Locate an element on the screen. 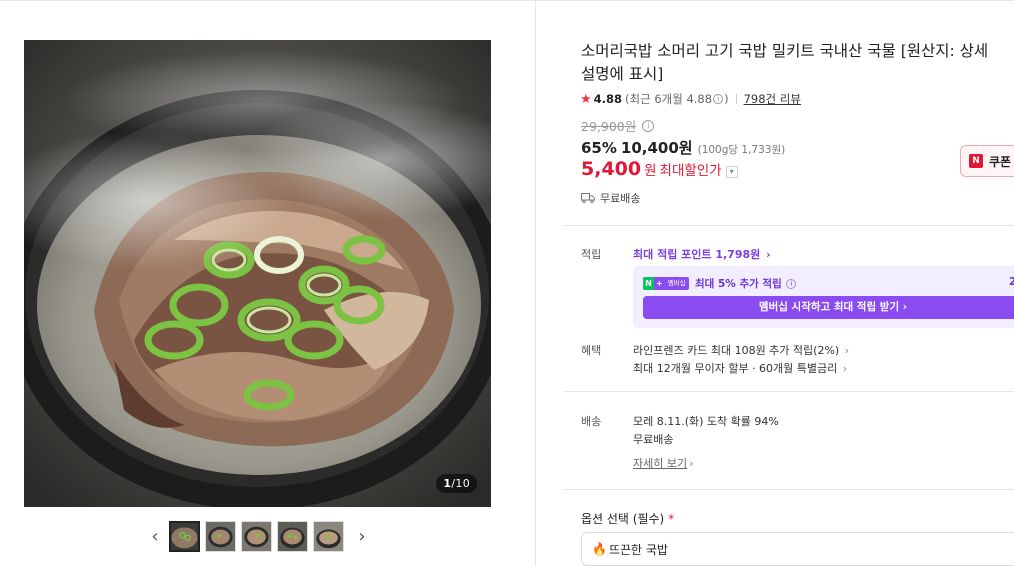 This screenshot has height=566, width=1014. sale-price: 10,400원 is located at coordinates (656, 148).